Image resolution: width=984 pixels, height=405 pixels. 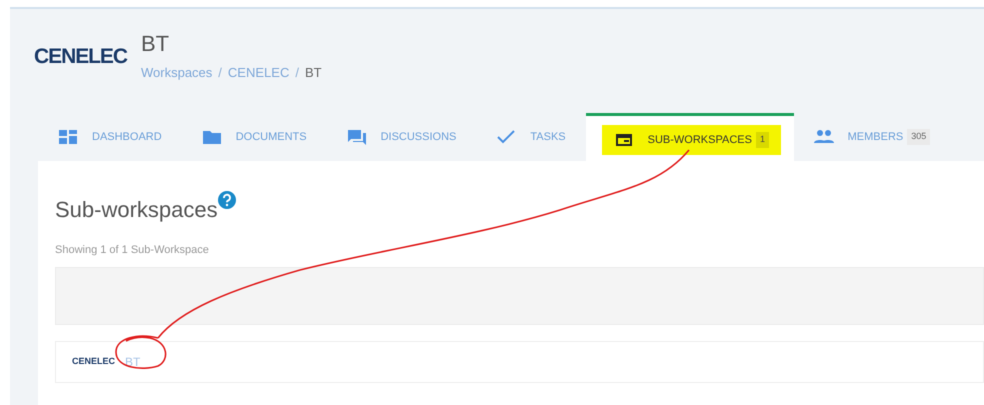 What do you see at coordinates (132, 250) in the screenshot?
I see `result-summary: Showing 1 of 1 Sub-Workspace` at bounding box center [132, 250].